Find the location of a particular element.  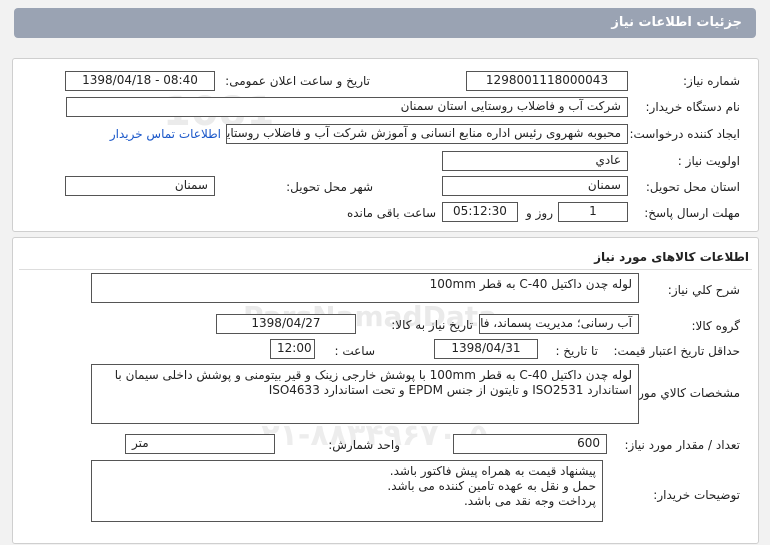

header-bar: جزئیات اطلاعات نیاز is located at coordinates (385, 23).